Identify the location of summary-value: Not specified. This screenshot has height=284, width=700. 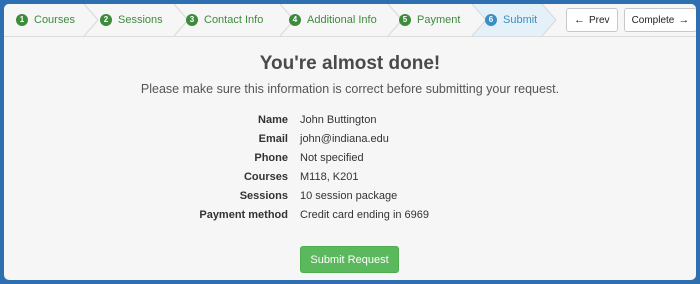
(332, 158).